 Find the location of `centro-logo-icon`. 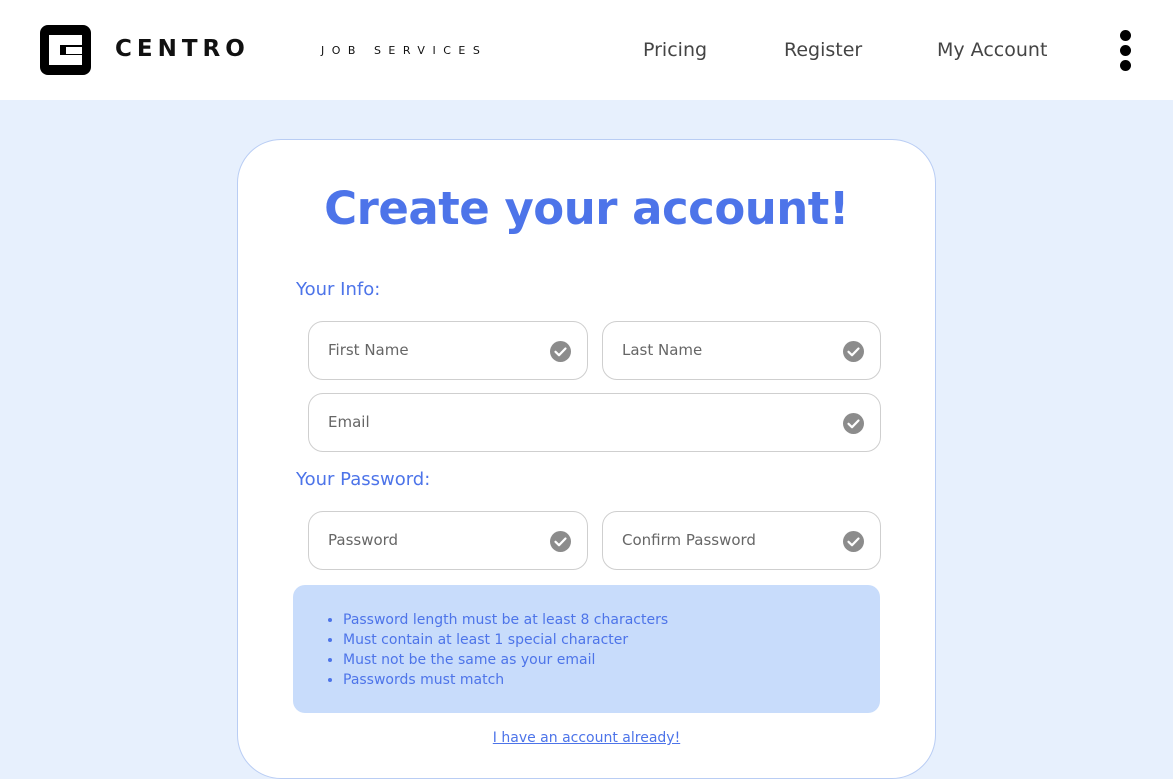

centro-logo-icon is located at coordinates (65, 50).